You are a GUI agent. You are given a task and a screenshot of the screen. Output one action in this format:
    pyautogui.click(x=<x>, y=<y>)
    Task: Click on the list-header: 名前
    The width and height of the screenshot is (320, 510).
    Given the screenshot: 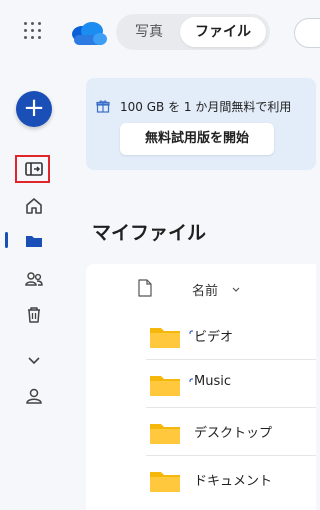 What is the action you would take?
    pyautogui.click(x=201, y=288)
    